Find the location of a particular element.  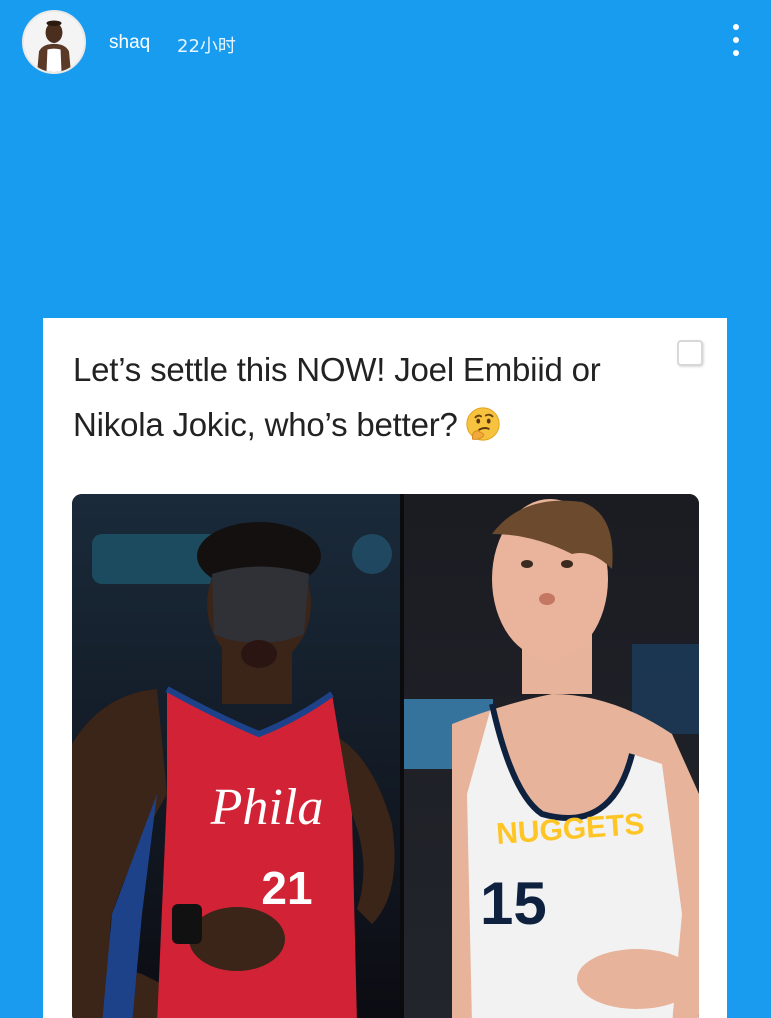

more-options-button is located at coordinates (736, 40).